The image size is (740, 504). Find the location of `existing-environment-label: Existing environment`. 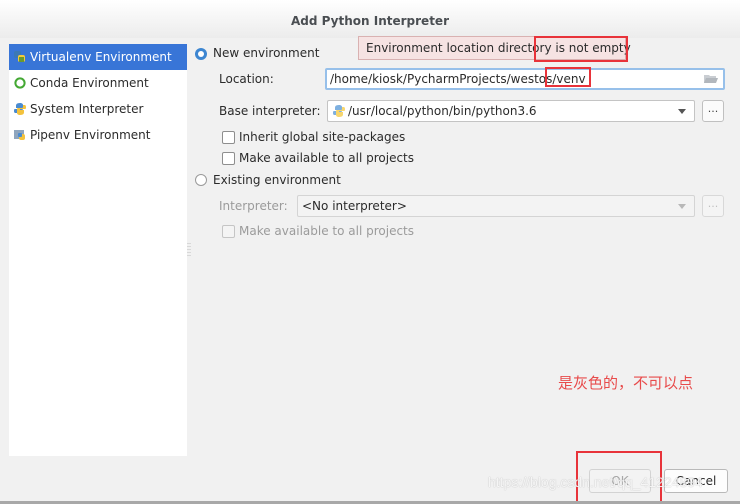

existing-environment-label: Existing environment is located at coordinates (277, 180).